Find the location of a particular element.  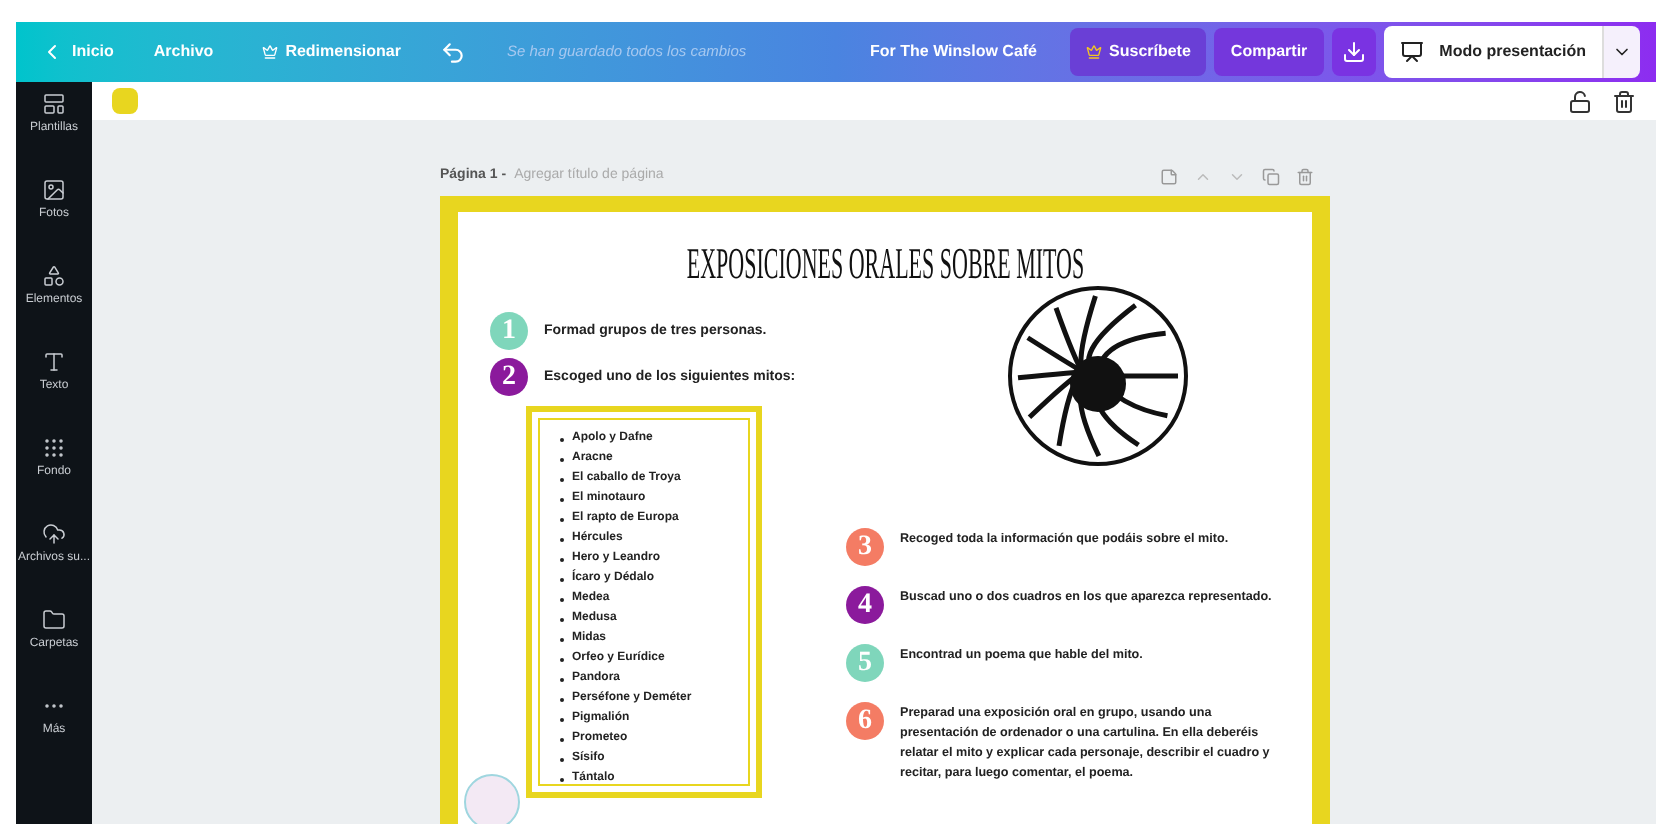

shapes-icon is located at coordinates (54, 276).